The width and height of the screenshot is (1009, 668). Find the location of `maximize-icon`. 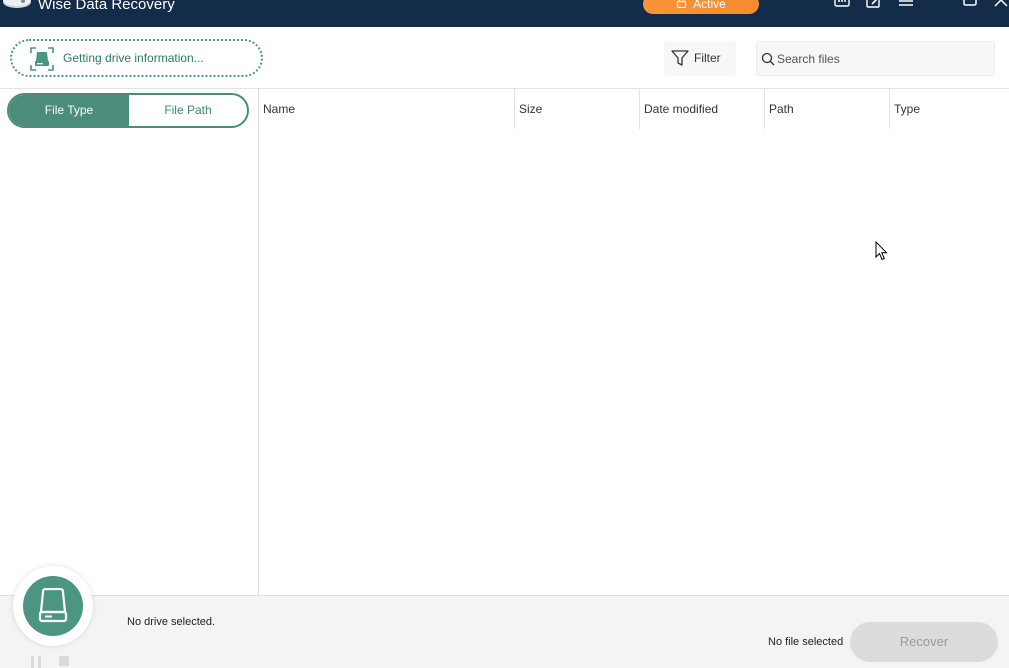

maximize-icon is located at coordinates (970, 6).